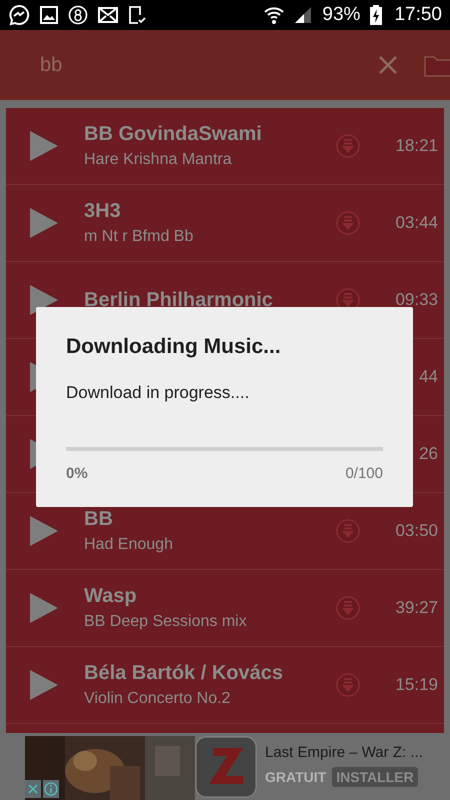 The image size is (450, 800). Describe the element at coordinates (416, 685) in the screenshot. I see `track-duration: 15:19` at that location.